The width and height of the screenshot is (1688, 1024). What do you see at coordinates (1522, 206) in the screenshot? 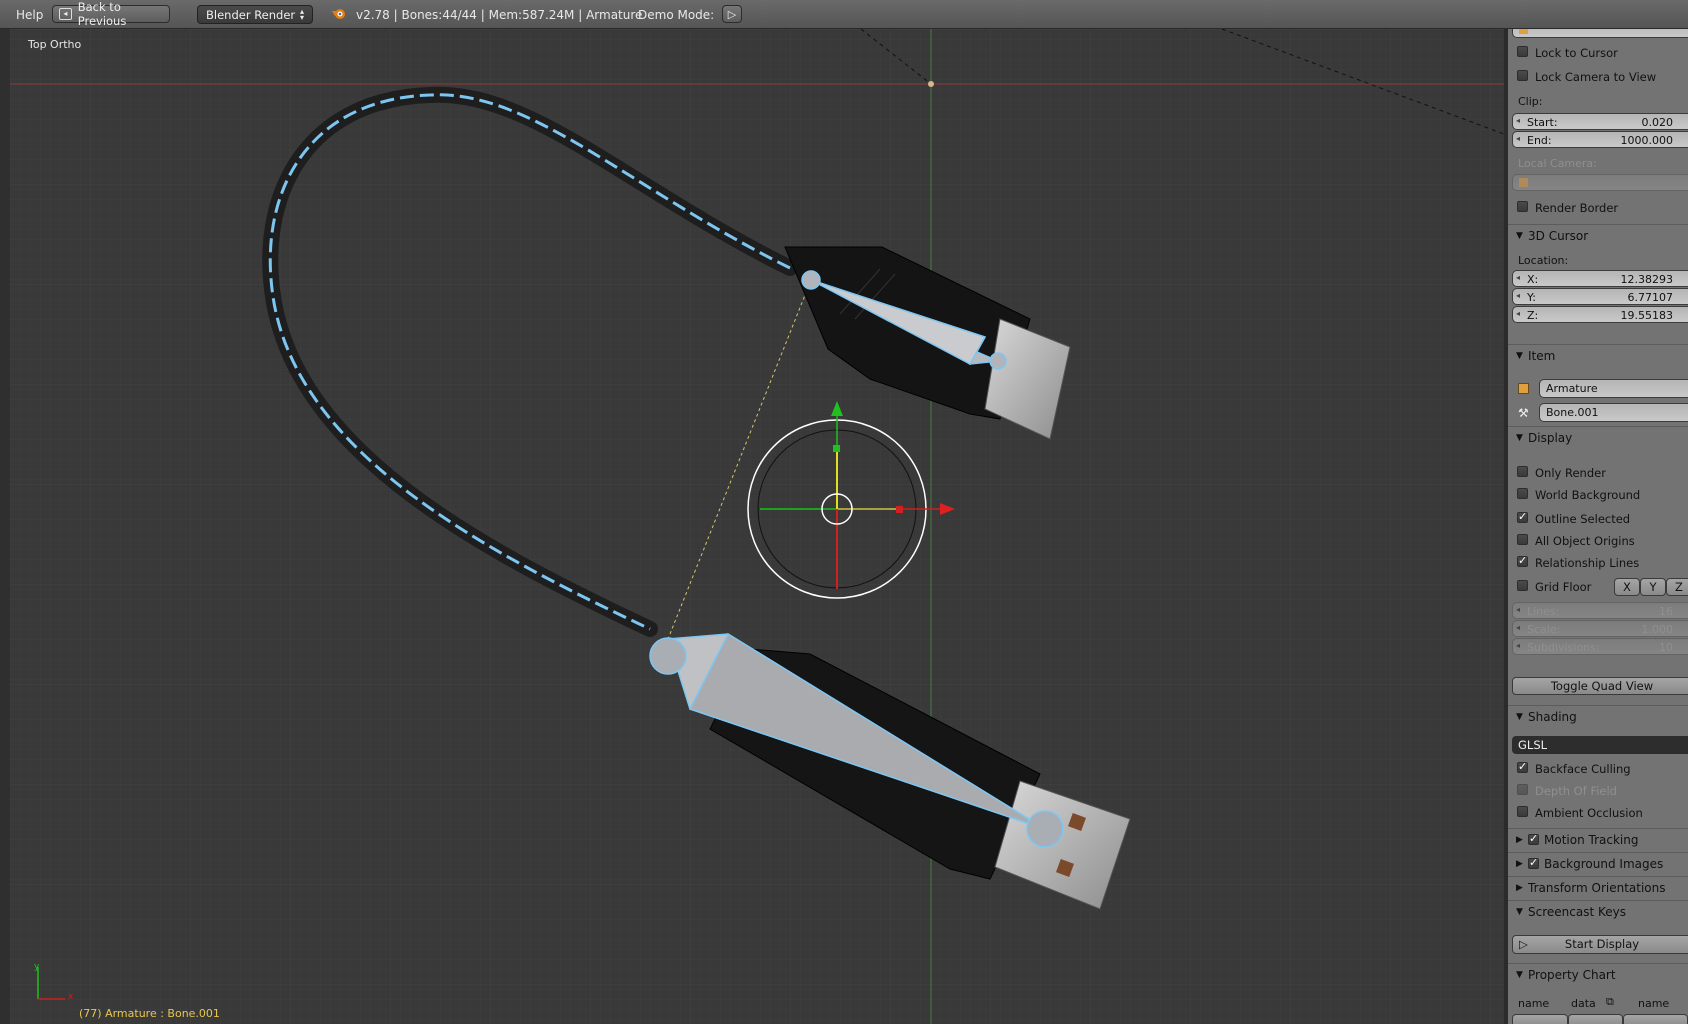
I see `render-border-checkbox` at bounding box center [1522, 206].